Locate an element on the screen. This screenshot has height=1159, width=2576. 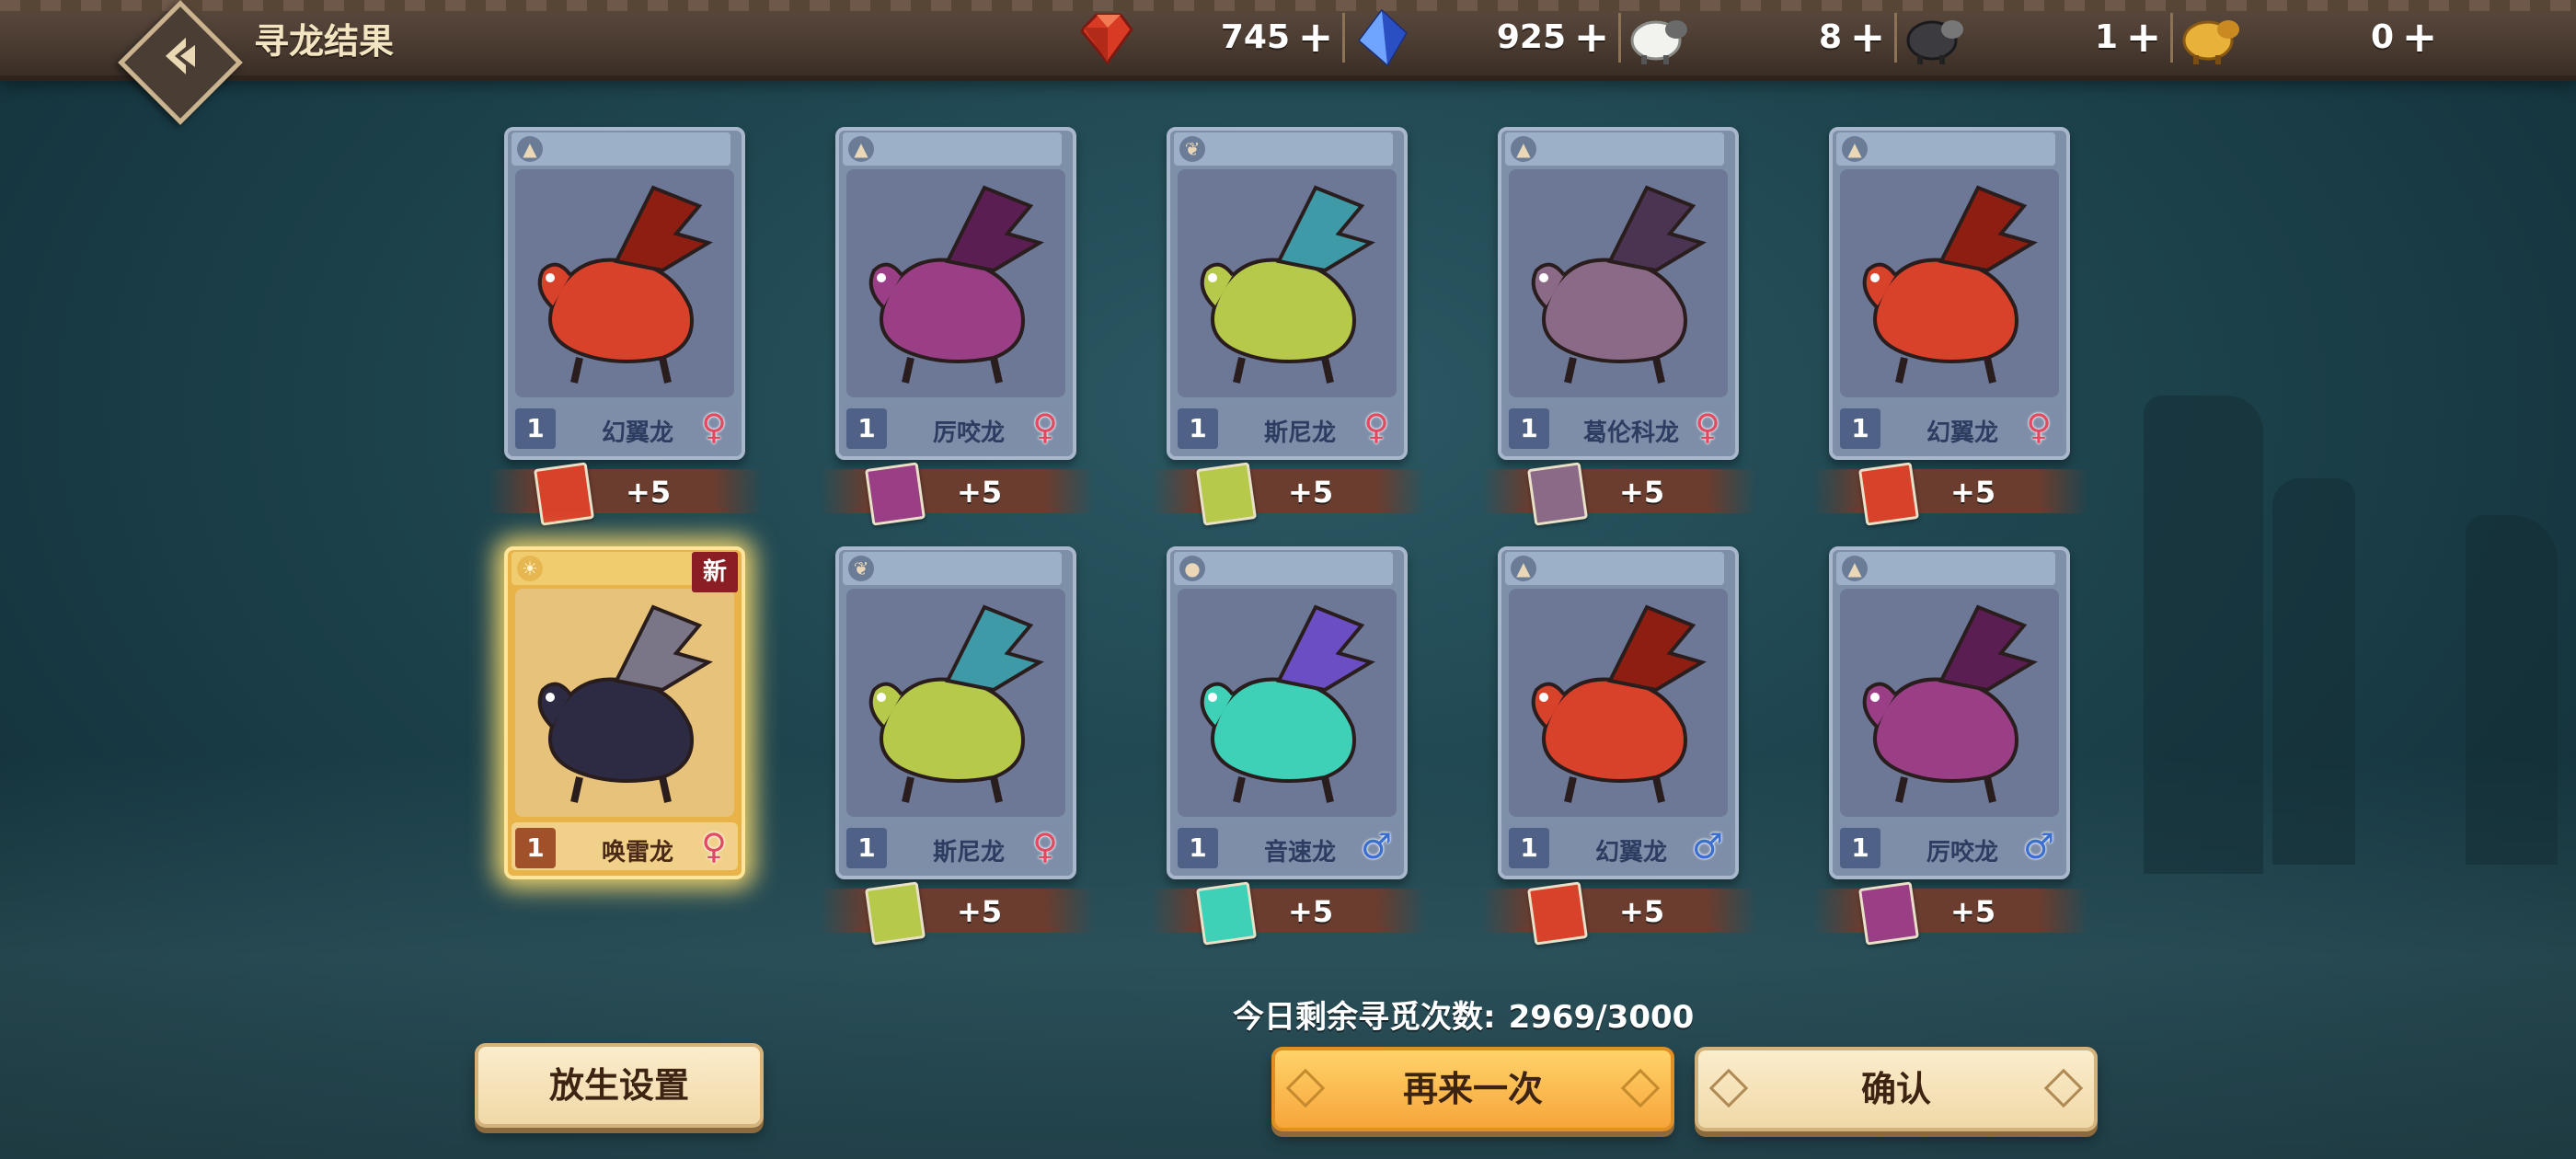
search-again-label: 再来一次 is located at coordinates (1472, 1089).